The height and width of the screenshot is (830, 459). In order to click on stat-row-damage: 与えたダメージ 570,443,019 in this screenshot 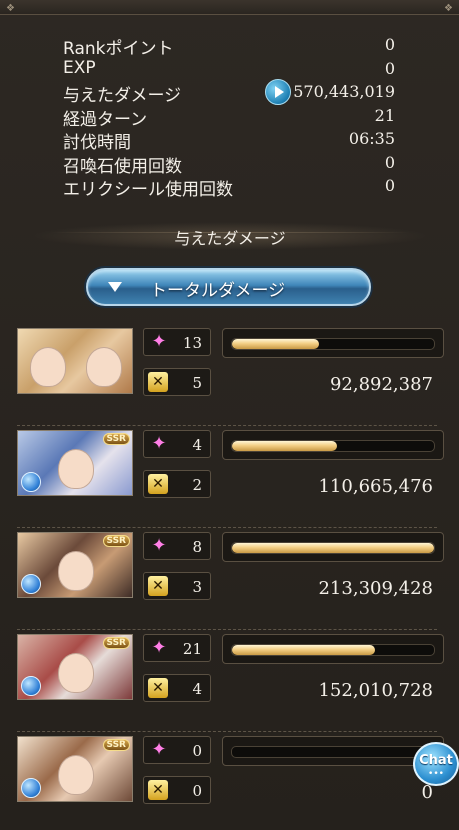, I will do `click(229, 92)`.